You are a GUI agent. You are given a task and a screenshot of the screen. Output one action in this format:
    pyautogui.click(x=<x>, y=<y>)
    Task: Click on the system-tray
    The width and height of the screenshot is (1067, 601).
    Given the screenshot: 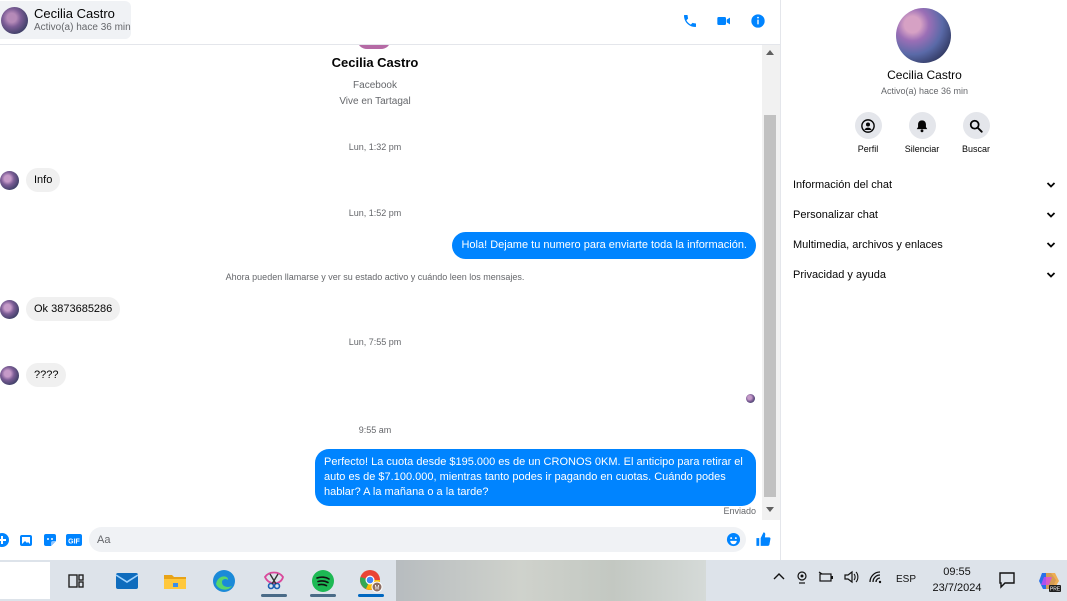 What is the action you would take?
    pyautogui.click(x=828, y=577)
    